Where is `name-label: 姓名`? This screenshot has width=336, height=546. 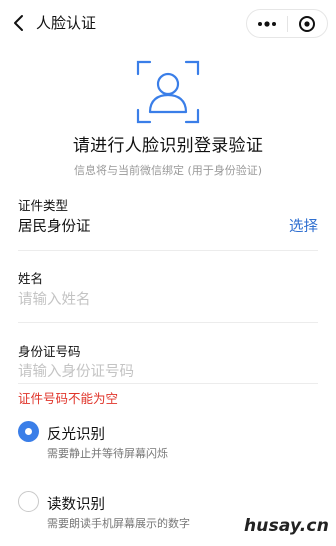
name-label: 姓名 is located at coordinates (31, 278).